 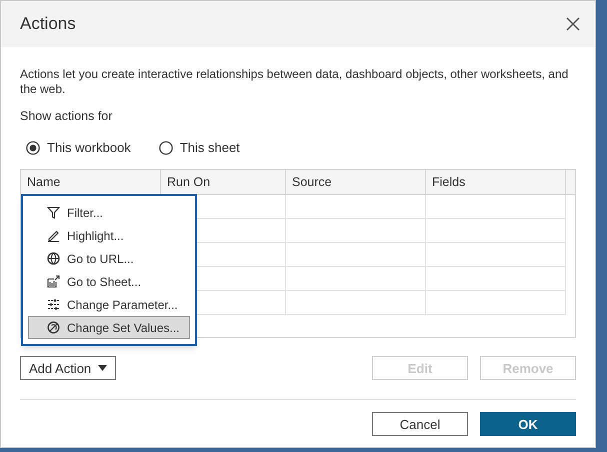 I want to click on close-icon, so click(x=573, y=24).